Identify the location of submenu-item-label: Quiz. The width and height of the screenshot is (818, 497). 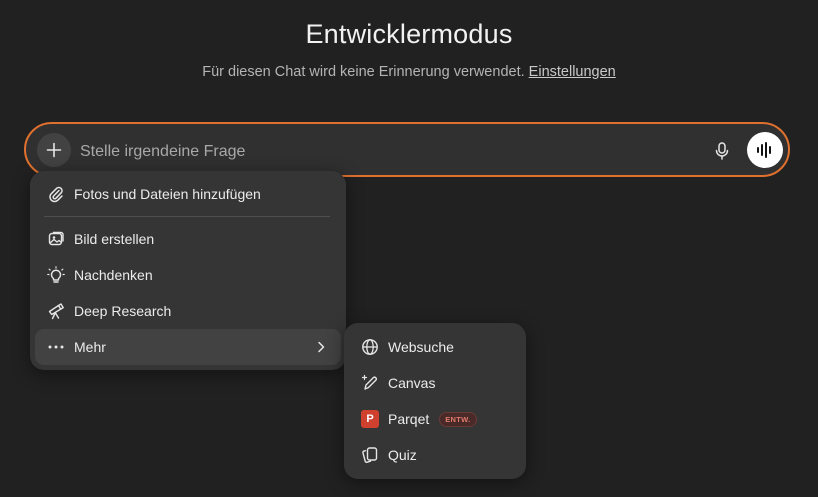
(402, 455).